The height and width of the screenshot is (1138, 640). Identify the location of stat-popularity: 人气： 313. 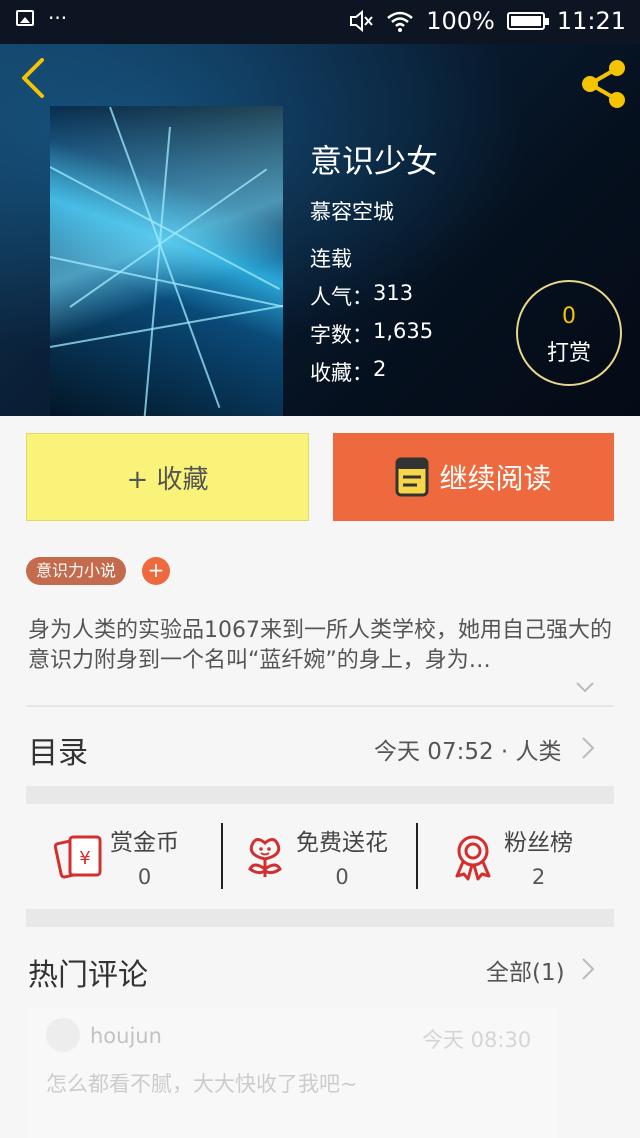
(361, 296).